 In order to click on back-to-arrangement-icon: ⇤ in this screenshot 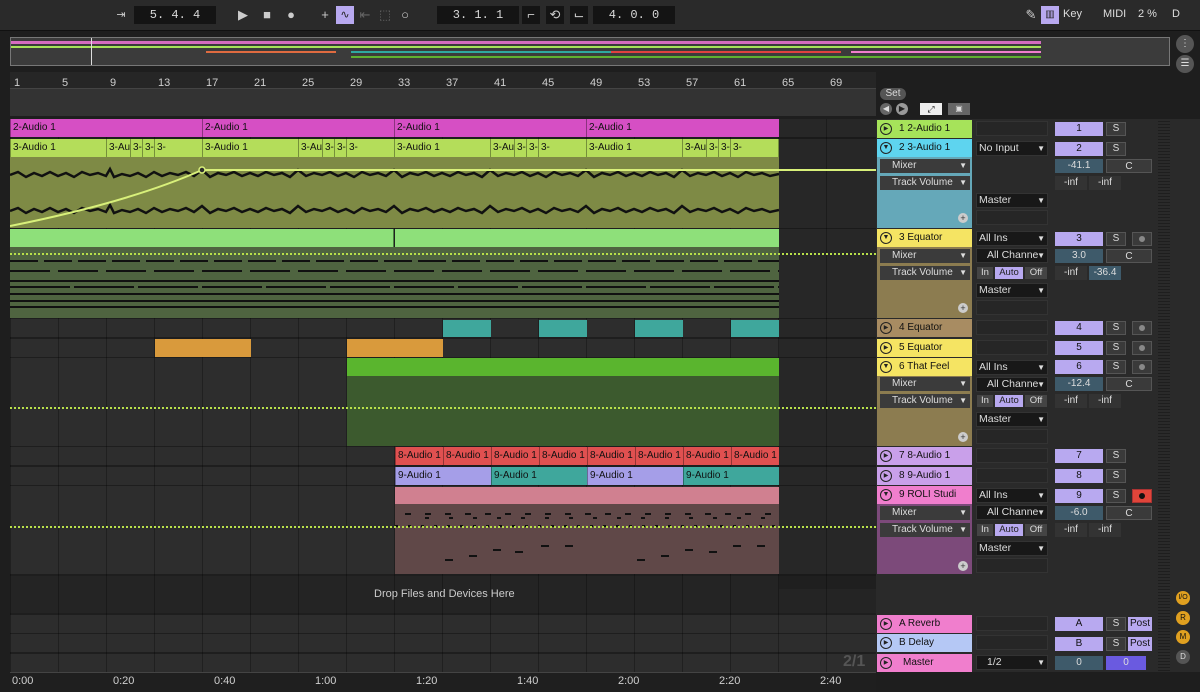, I will do `click(365, 15)`.